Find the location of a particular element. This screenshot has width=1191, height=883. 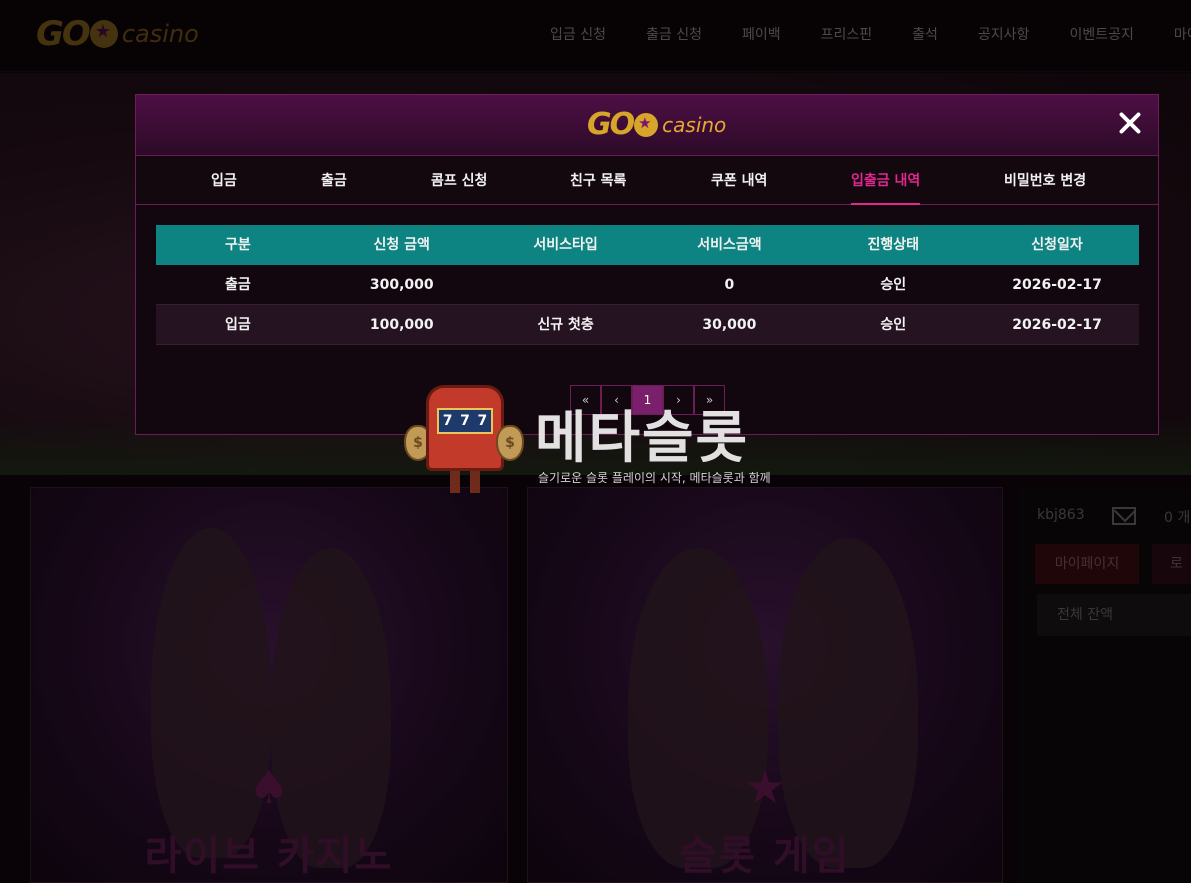

modal-logo: GO casino is located at coordinates (656, 124).